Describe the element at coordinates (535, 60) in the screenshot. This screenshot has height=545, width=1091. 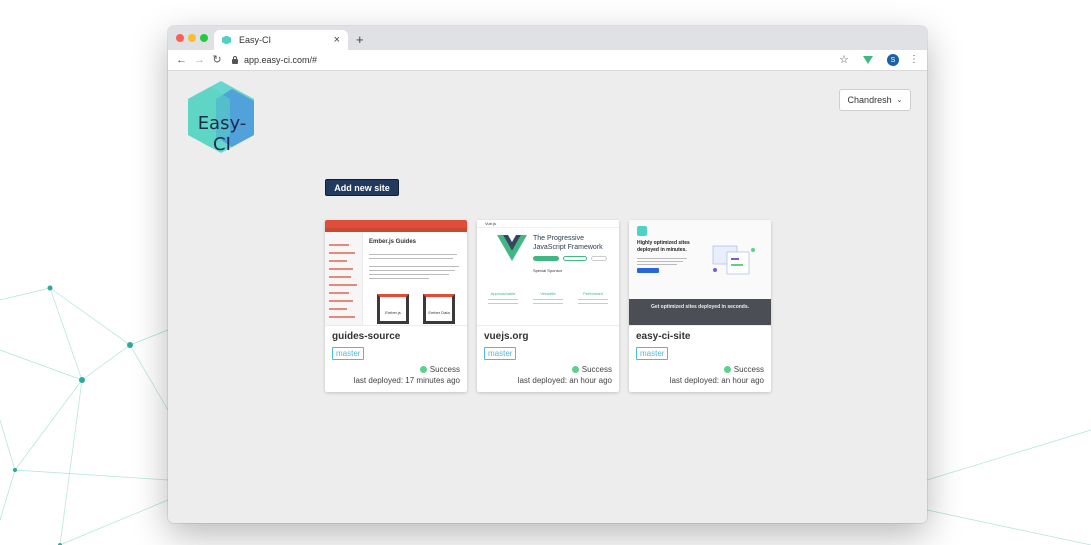
I see `address-bar: app.easy-ci.com/#` at that location.